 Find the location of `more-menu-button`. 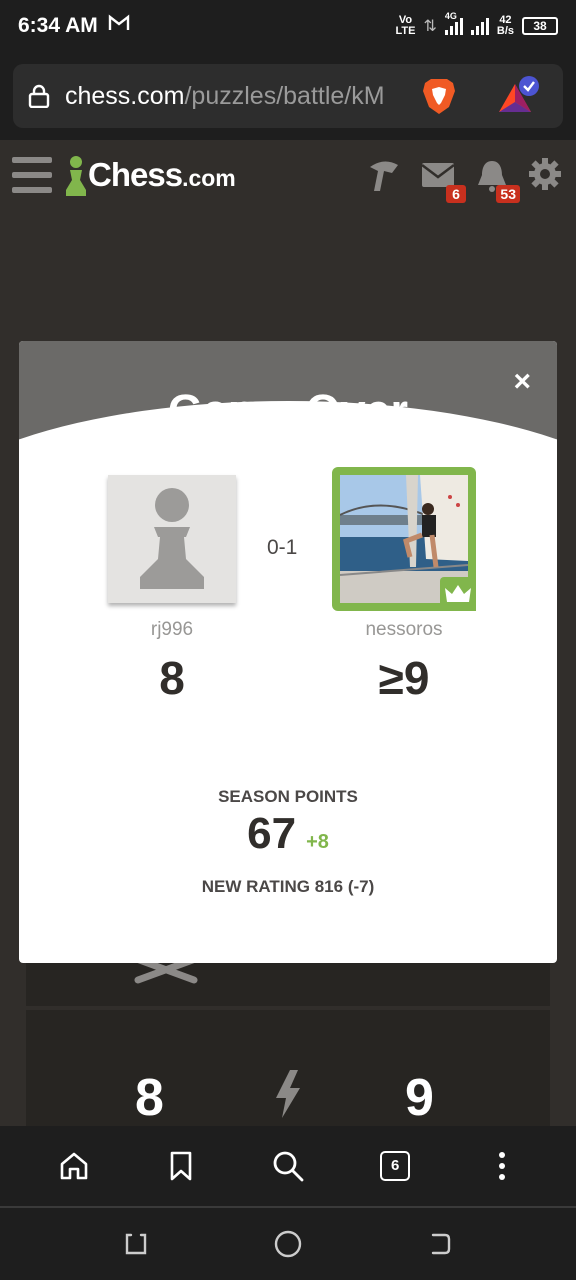

more-menu-button is located at coordinates (502, 1166).